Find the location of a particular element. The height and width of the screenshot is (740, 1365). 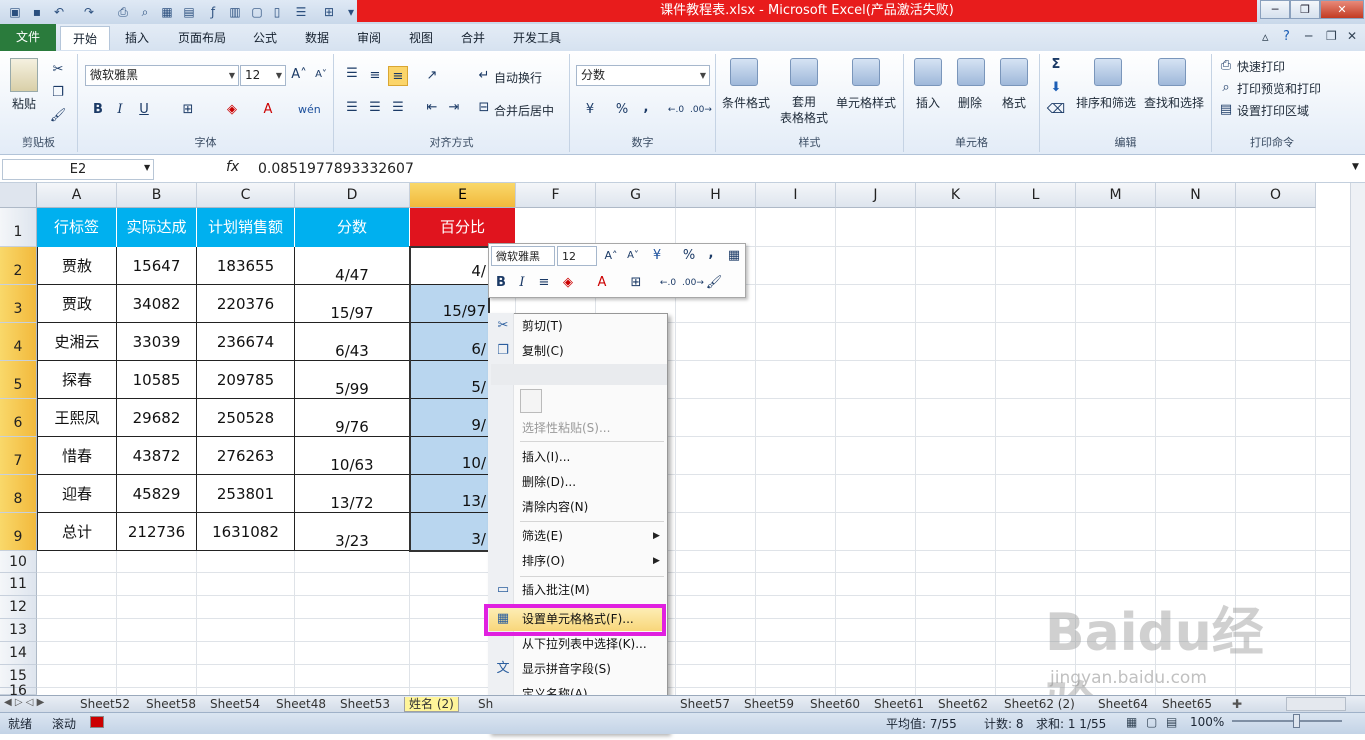

vertical-scrollbar is located at coordinates (1357, 439).